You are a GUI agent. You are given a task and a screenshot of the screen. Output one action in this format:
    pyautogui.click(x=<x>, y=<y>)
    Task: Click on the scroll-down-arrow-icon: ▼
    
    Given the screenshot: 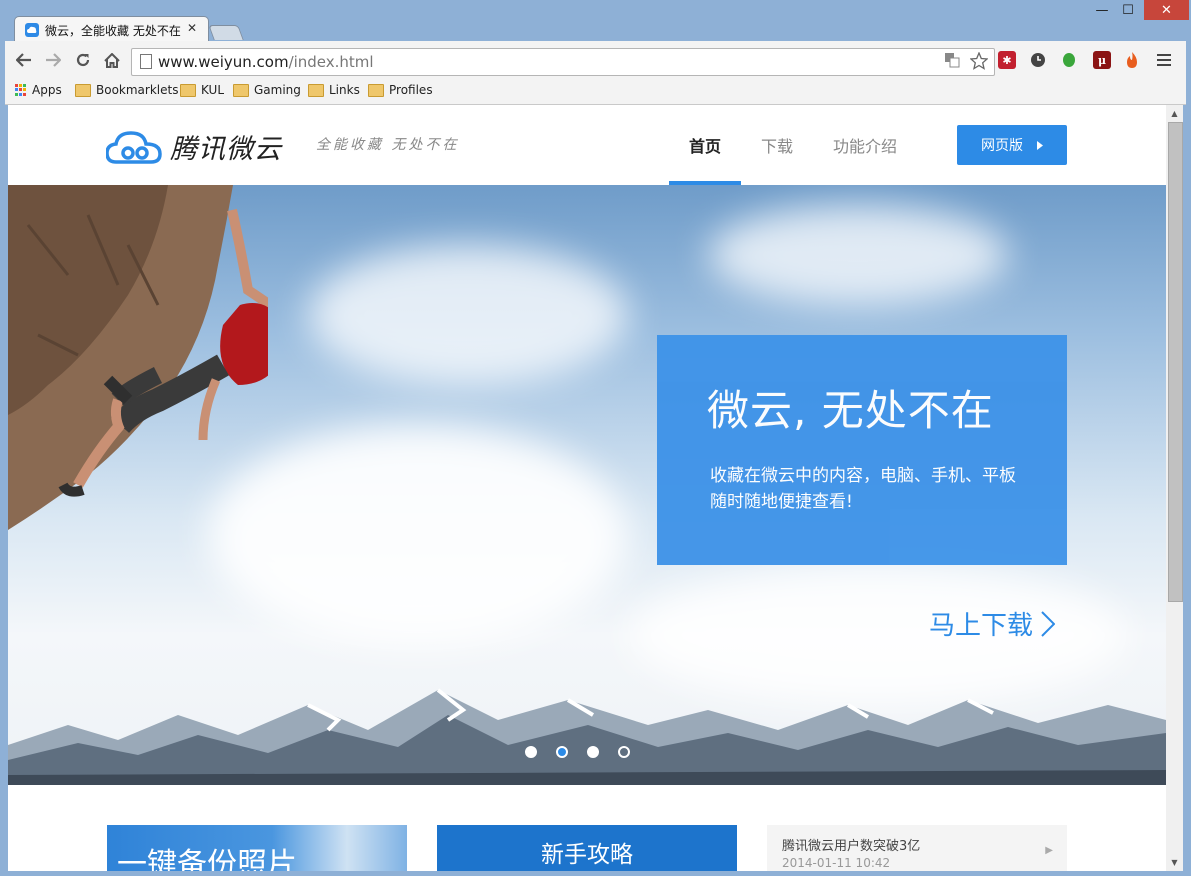 What is the action you would take?
    pyautogui.click(x=1174, y=862)
    